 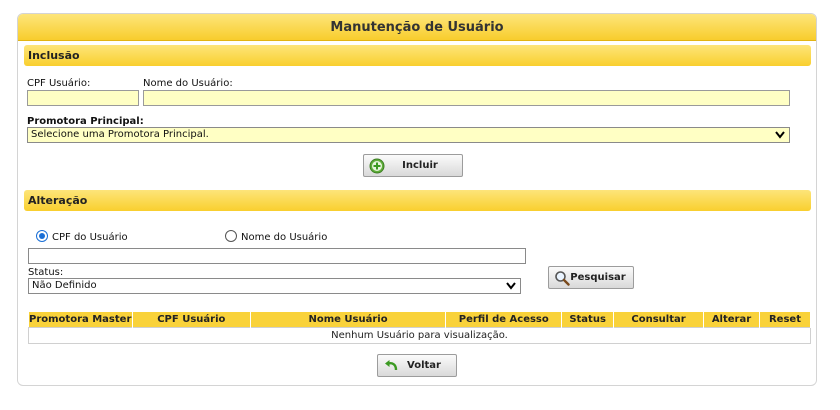 What do you see at coordinates (731, 319) in the screenshot?
I see `col-alterar: Alterar` at bounding box center [731, 319].